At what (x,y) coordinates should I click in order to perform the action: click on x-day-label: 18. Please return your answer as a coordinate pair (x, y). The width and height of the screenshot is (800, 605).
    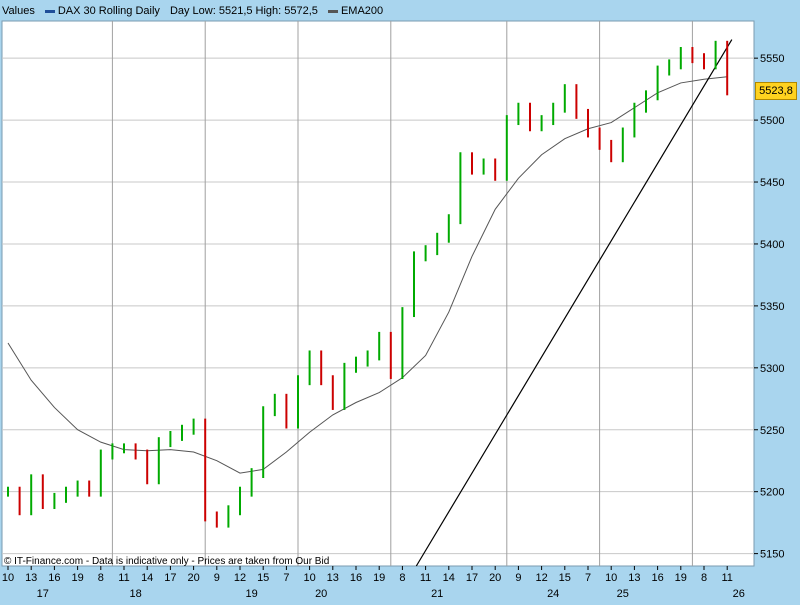
    Looking at the image, I should click on (135, 594).